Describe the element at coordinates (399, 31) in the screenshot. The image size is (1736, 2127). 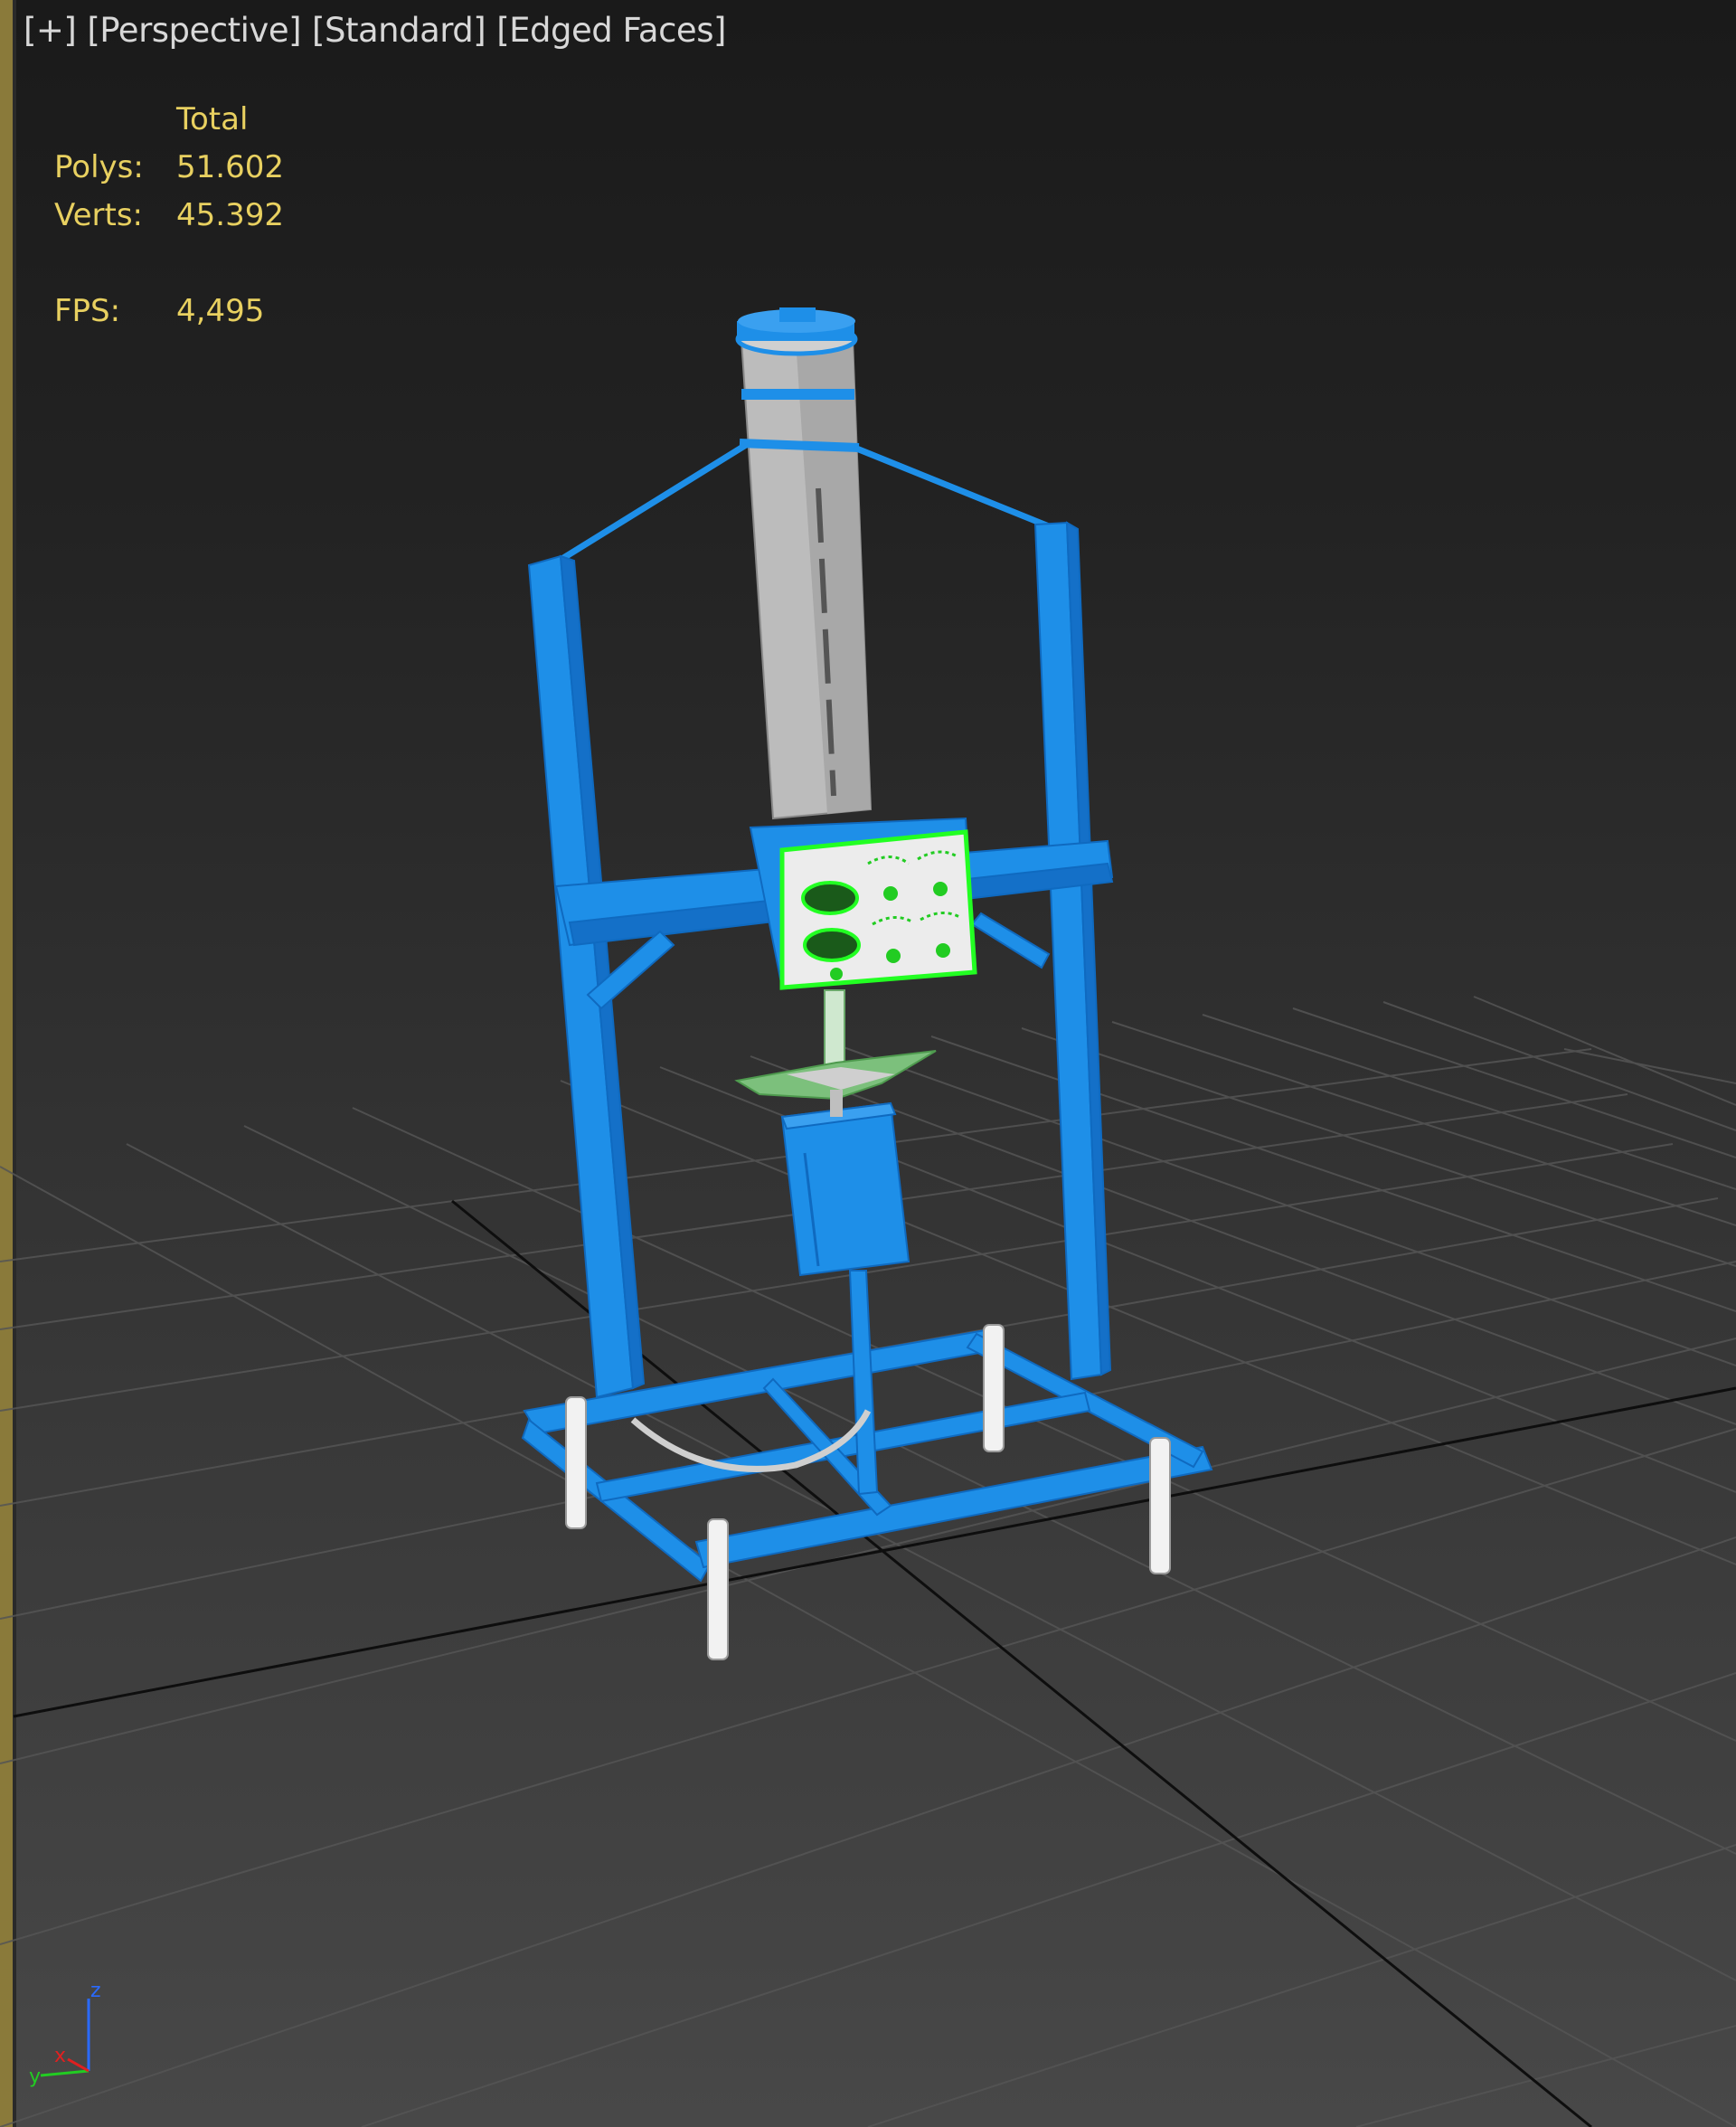
I see `viewport-shading-label: [Standard]` at that location.